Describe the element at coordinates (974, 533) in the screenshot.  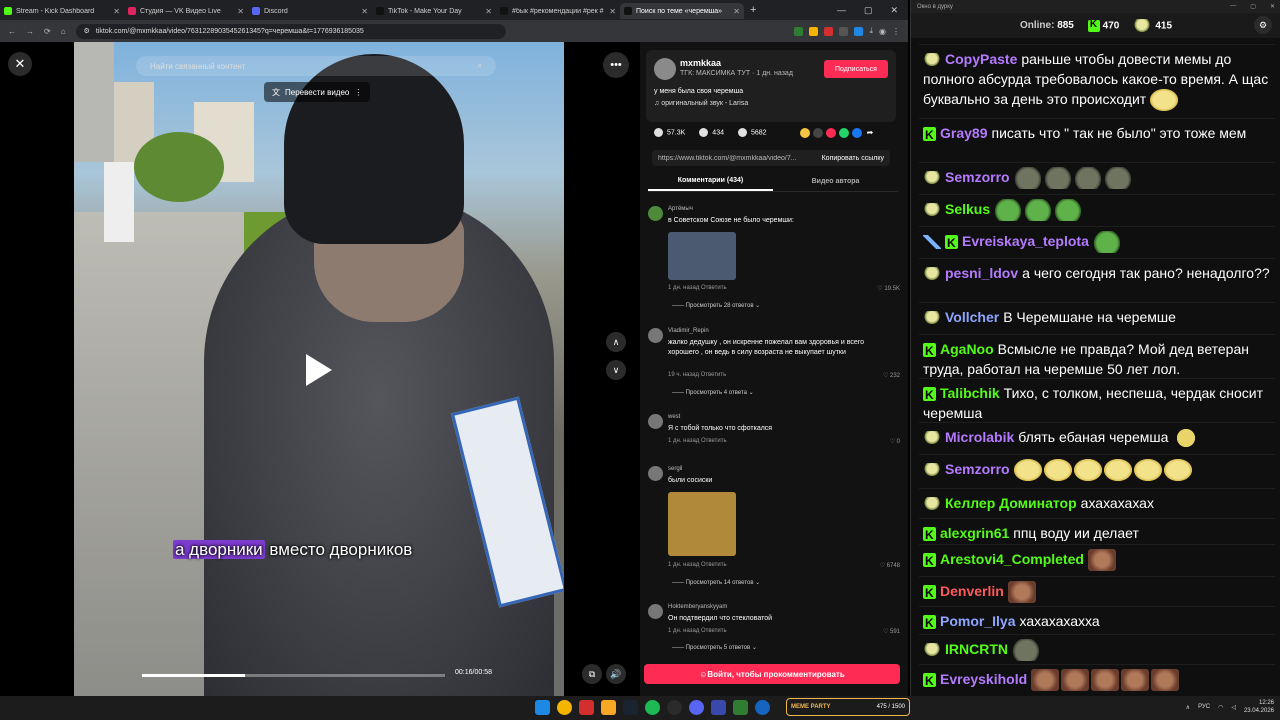
I see `chat-username: alexgrin61` at that location.